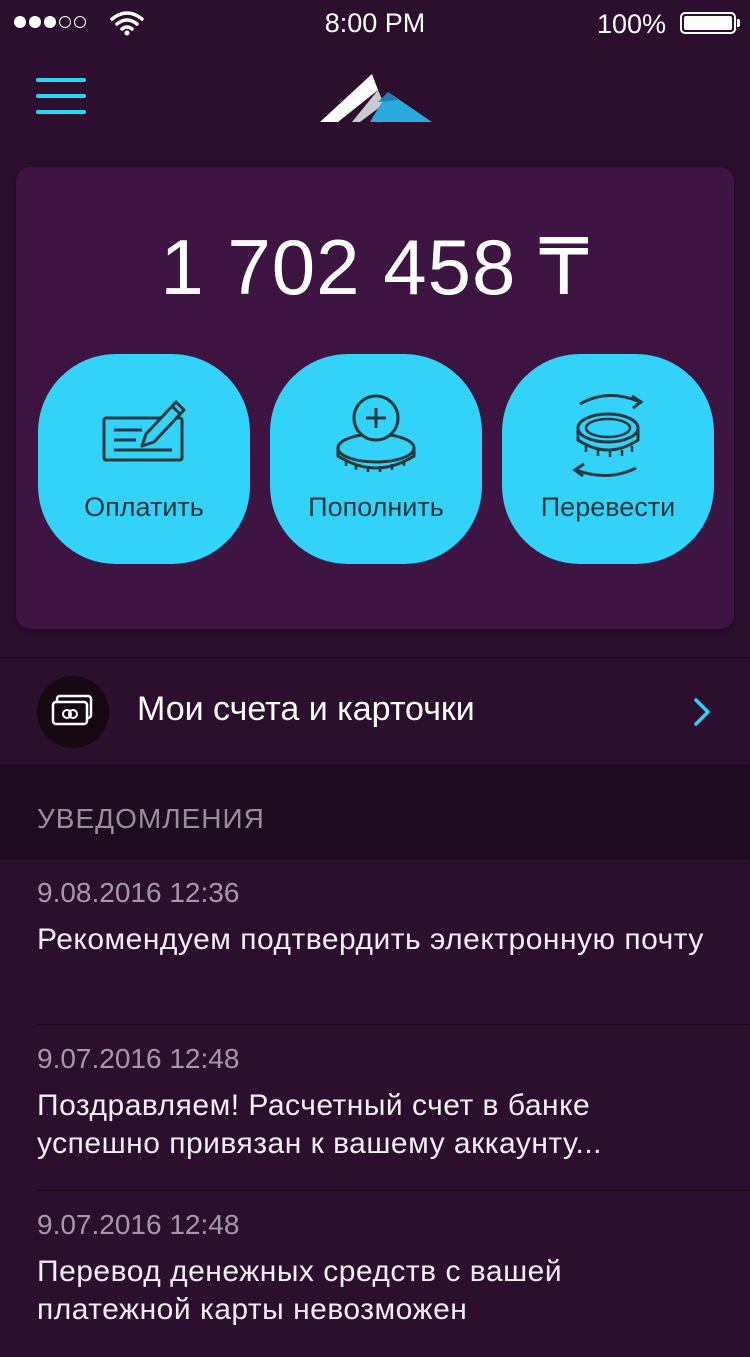  What do you see at coordinates (306, 709) in the screenshot?
I see `accounts-label: Мои счета и карточки` at bounding box center [306, 709].